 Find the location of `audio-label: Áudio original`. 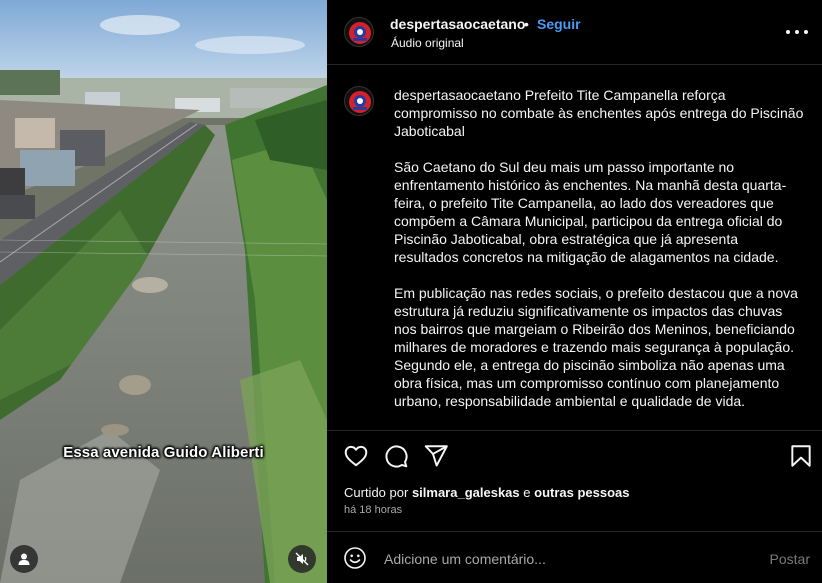

audio-label: Áudio original is located at coordinates (427, 43).